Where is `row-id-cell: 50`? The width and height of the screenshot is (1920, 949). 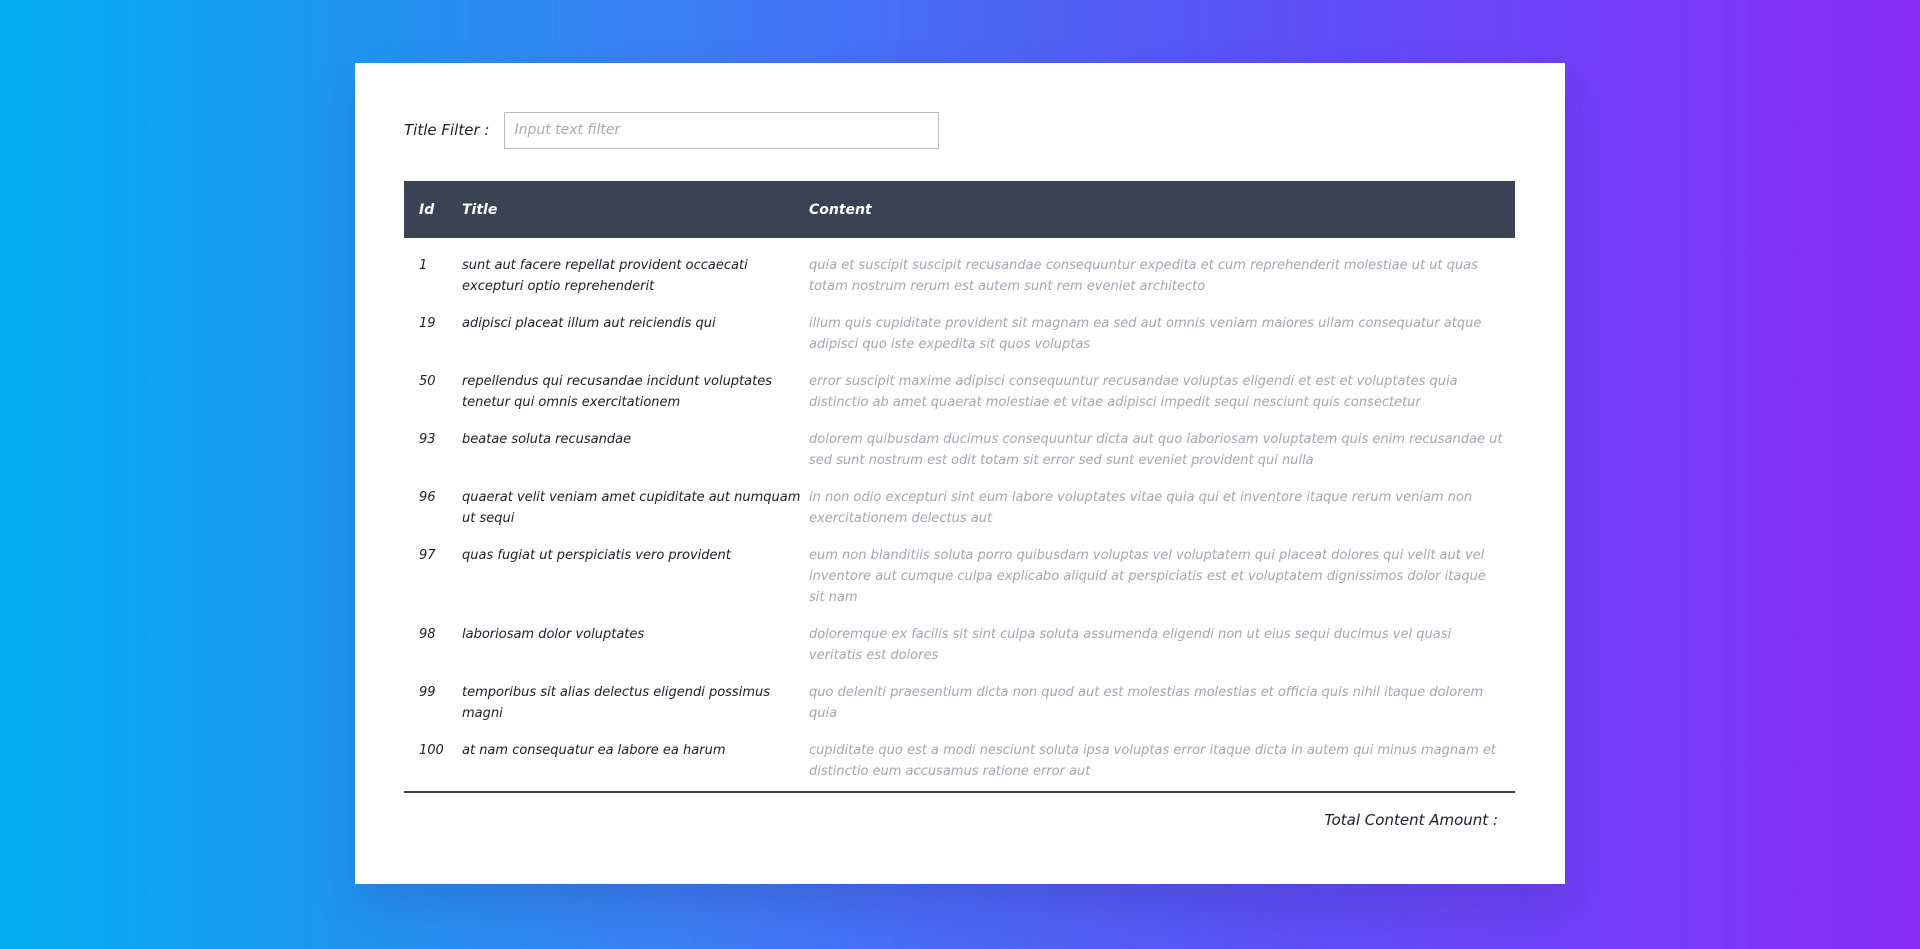 row-id-cell: 50 is located at coordinates (427, 381).